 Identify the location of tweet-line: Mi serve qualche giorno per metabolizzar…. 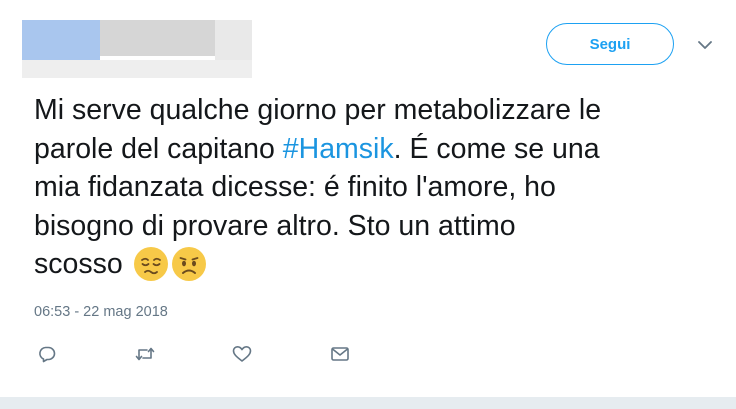
(318, 110).